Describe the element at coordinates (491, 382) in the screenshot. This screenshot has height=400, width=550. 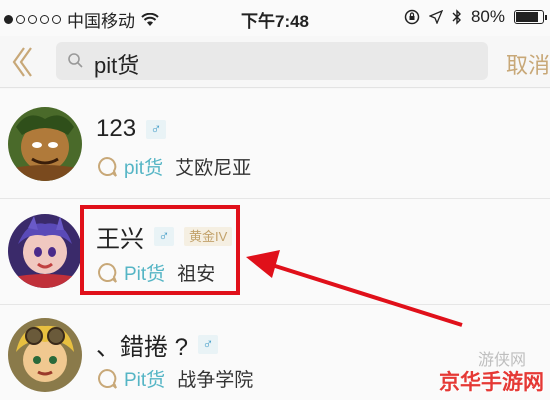
I see `watermark: 京华手游网` at that location.